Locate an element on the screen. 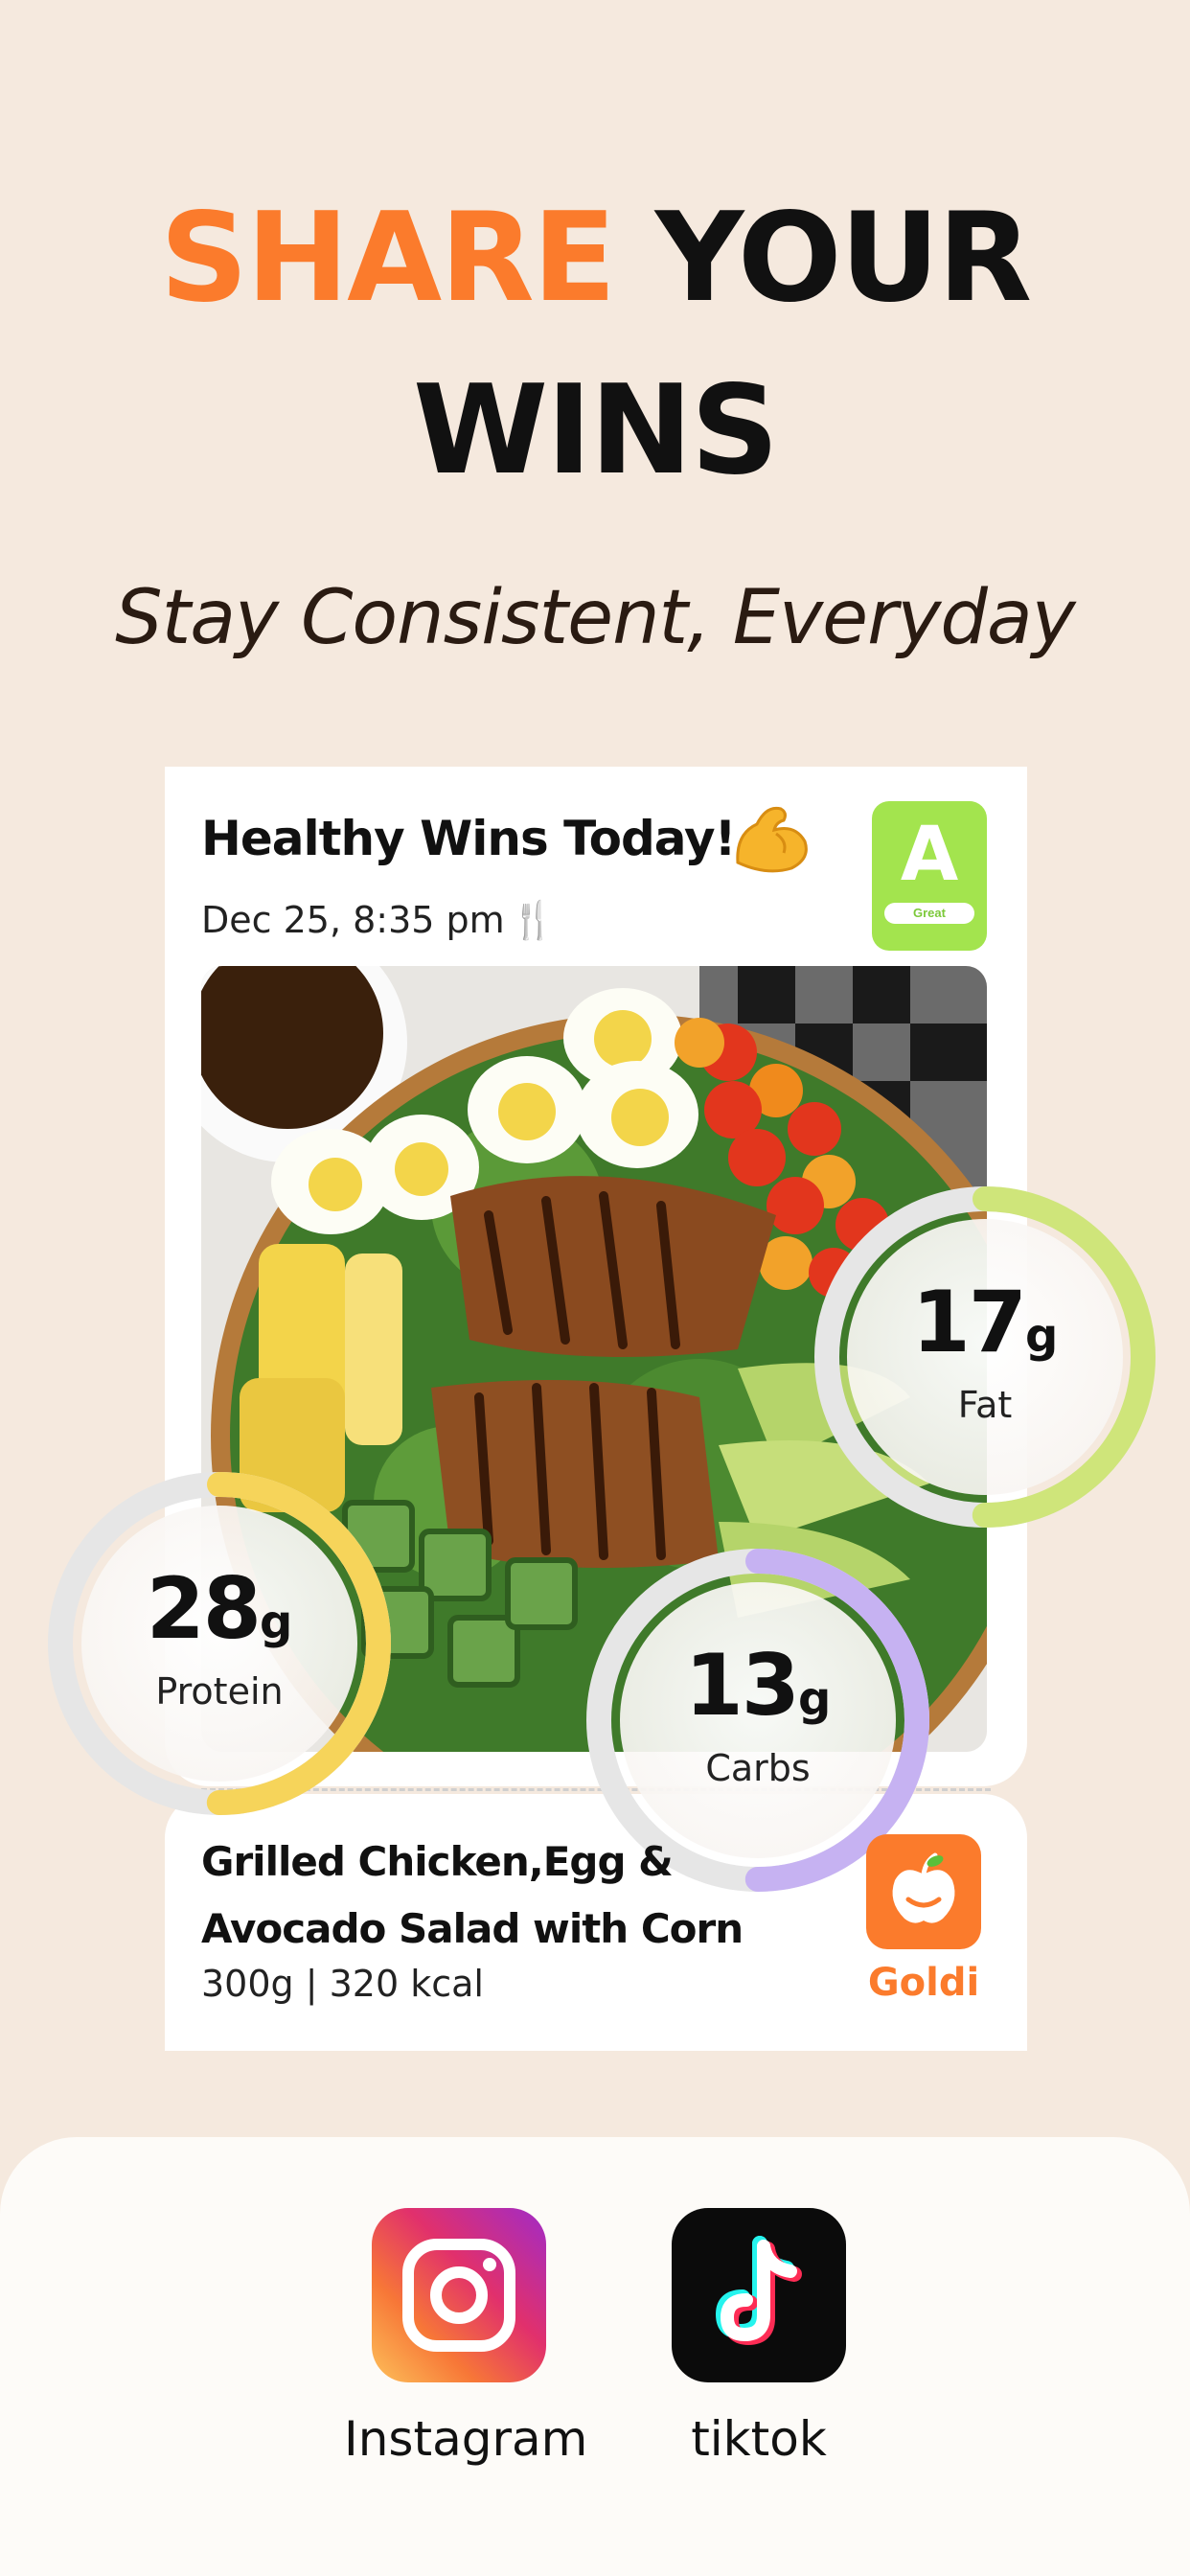  fat-ring-center: 17g Fat is located at coordinates (985, 1357).